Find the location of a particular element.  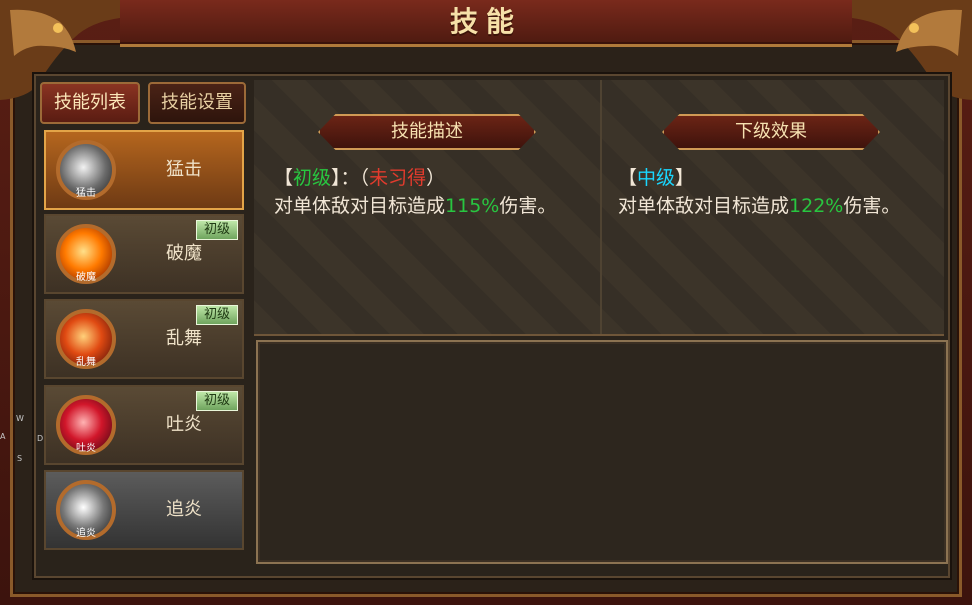

tab-skill-settings: 技能设置 is located at coordinates (197, 103).